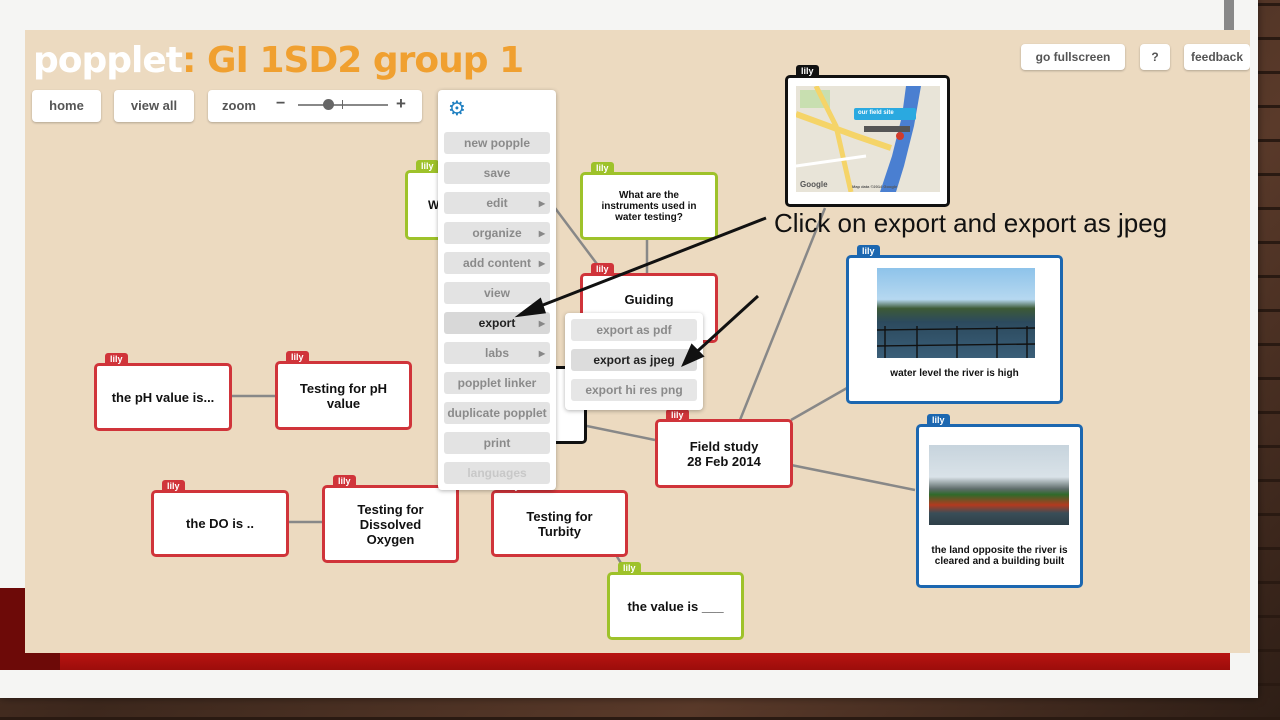  Describe the element at coordinates (724, 327) in the screenshot. I see `arrow-to-export-jpeg` at that location.